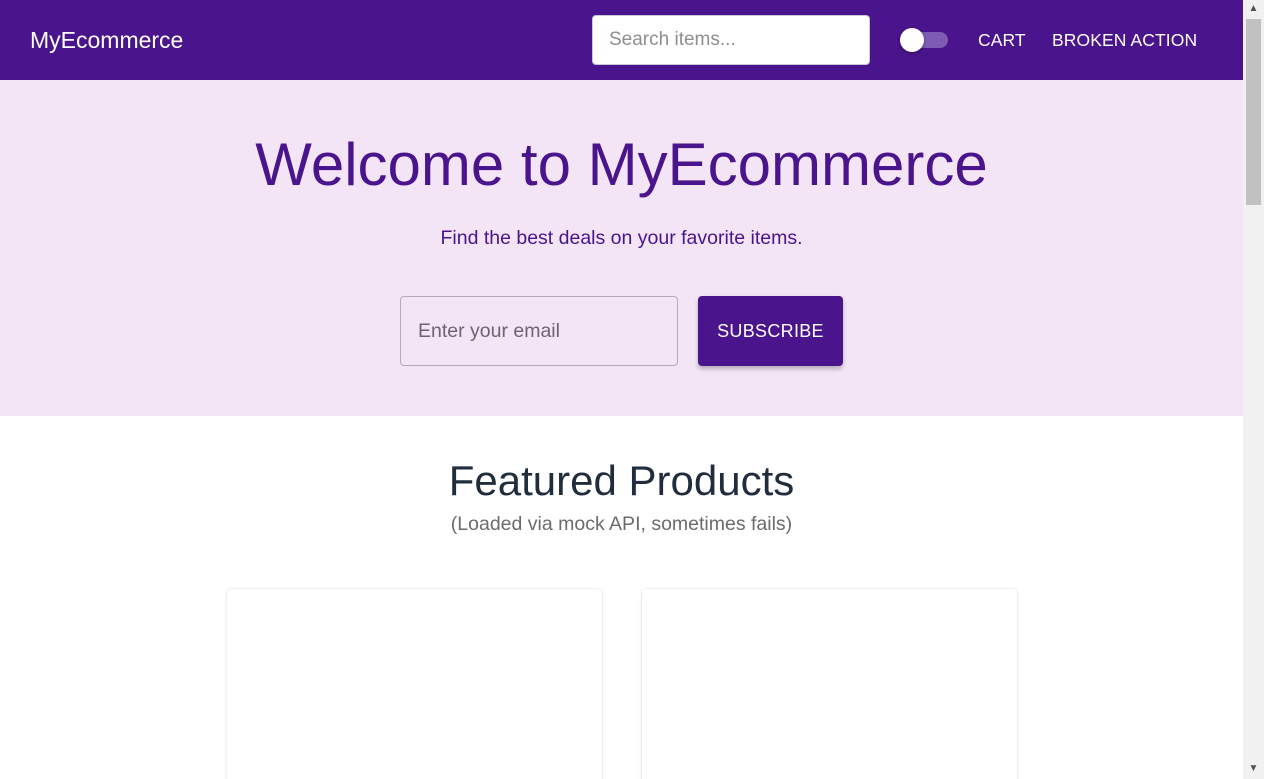  Describe the element at coordinates (621, 480) in the screenshot. I see `featured-products-heading: Featured Products` at that location.